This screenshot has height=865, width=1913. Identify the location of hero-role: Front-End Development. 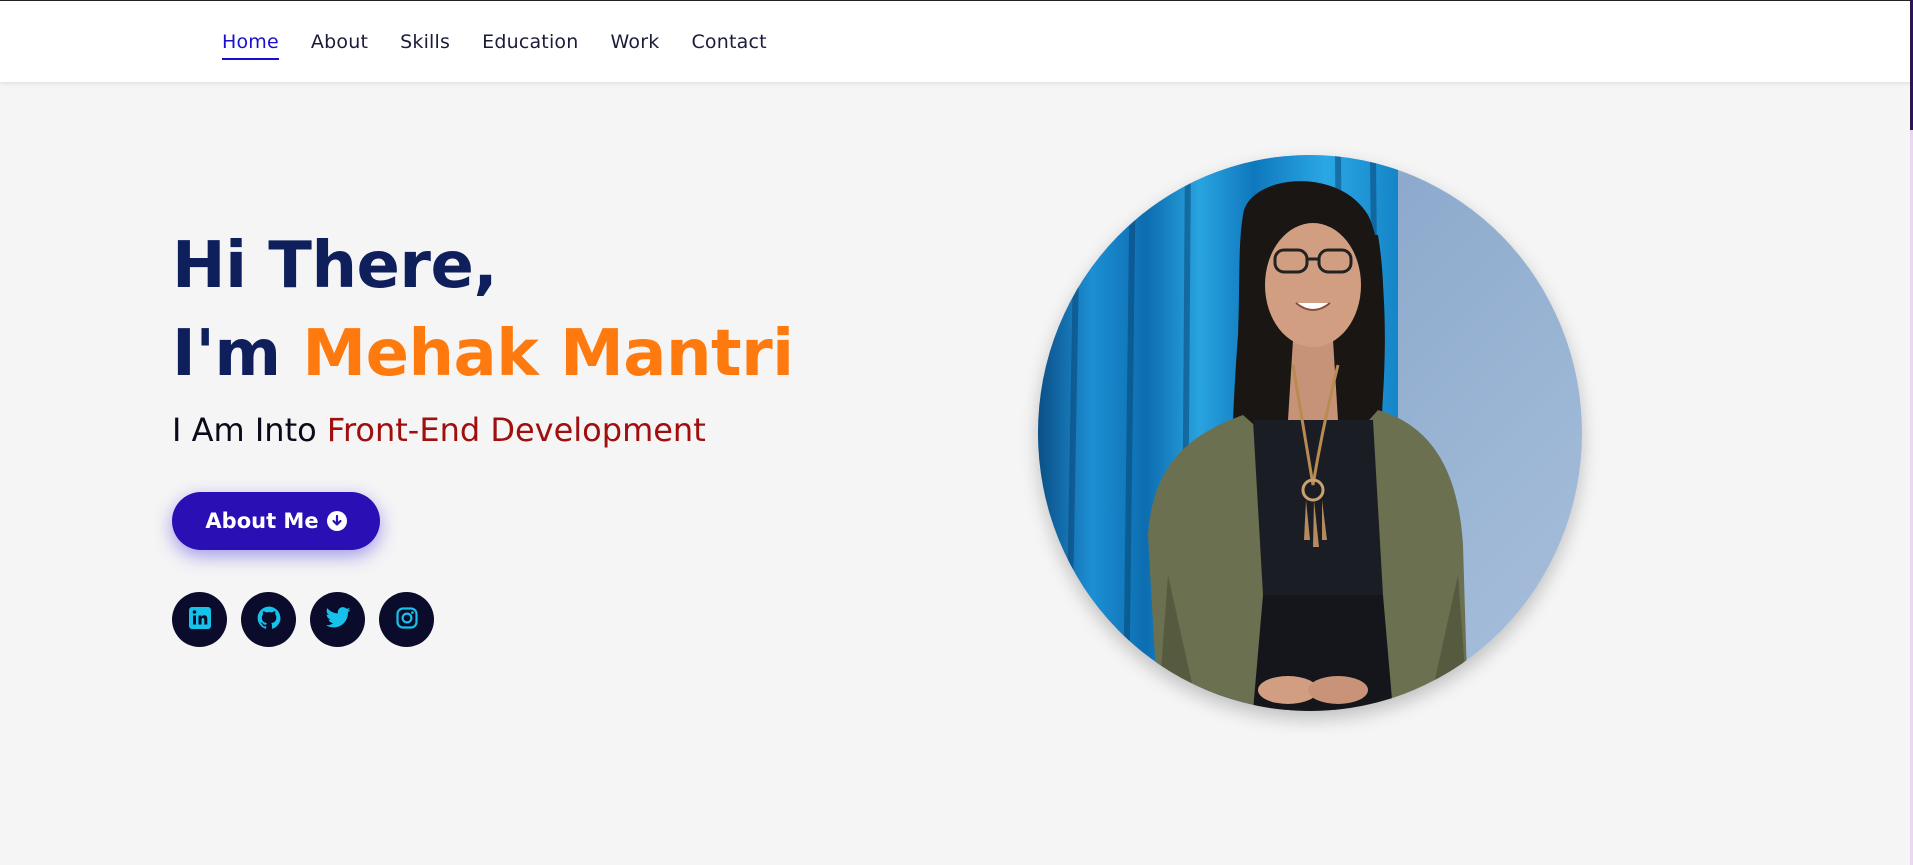
(516, 430).